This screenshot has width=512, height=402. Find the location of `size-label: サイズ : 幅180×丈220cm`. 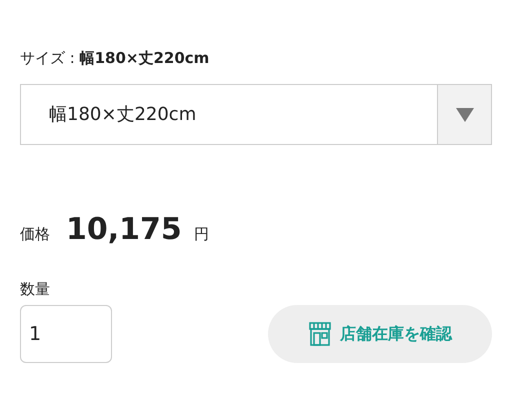

size-label: サイズ : 幅180×丈220cm is located at coordinates (115, 58).